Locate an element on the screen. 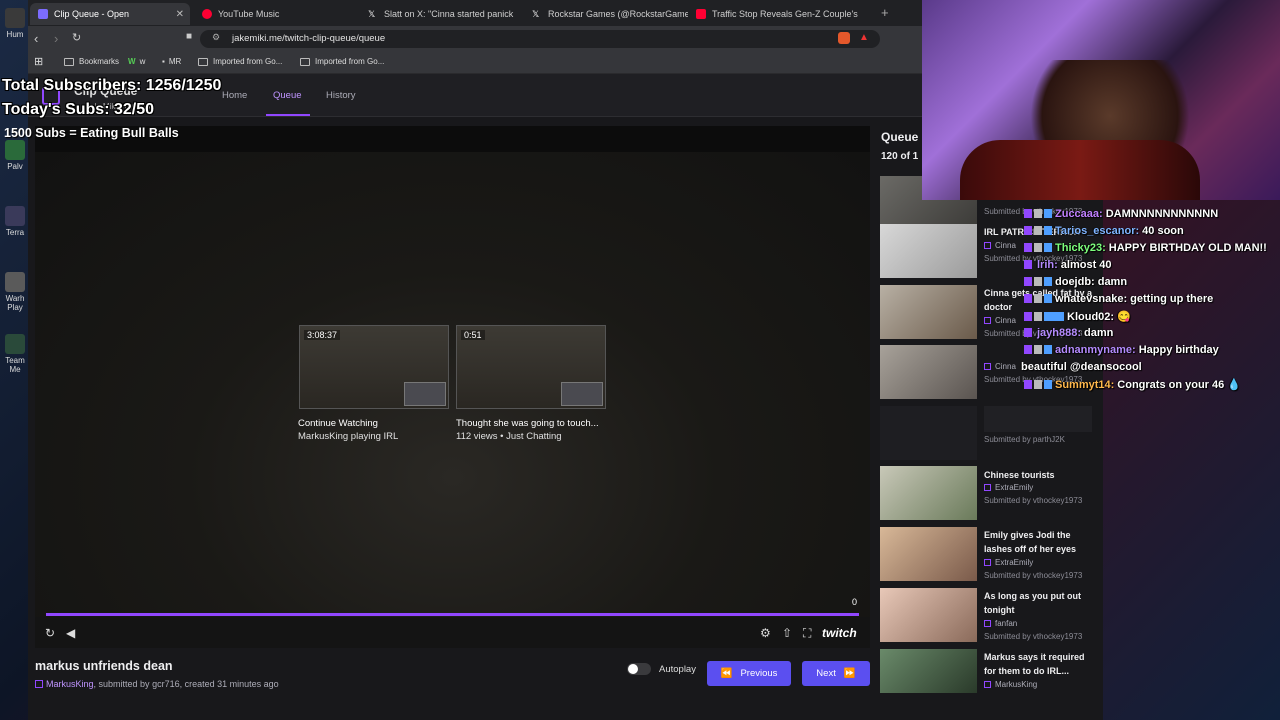  desktop-icon: Terra is located at coordinates (15, 221).